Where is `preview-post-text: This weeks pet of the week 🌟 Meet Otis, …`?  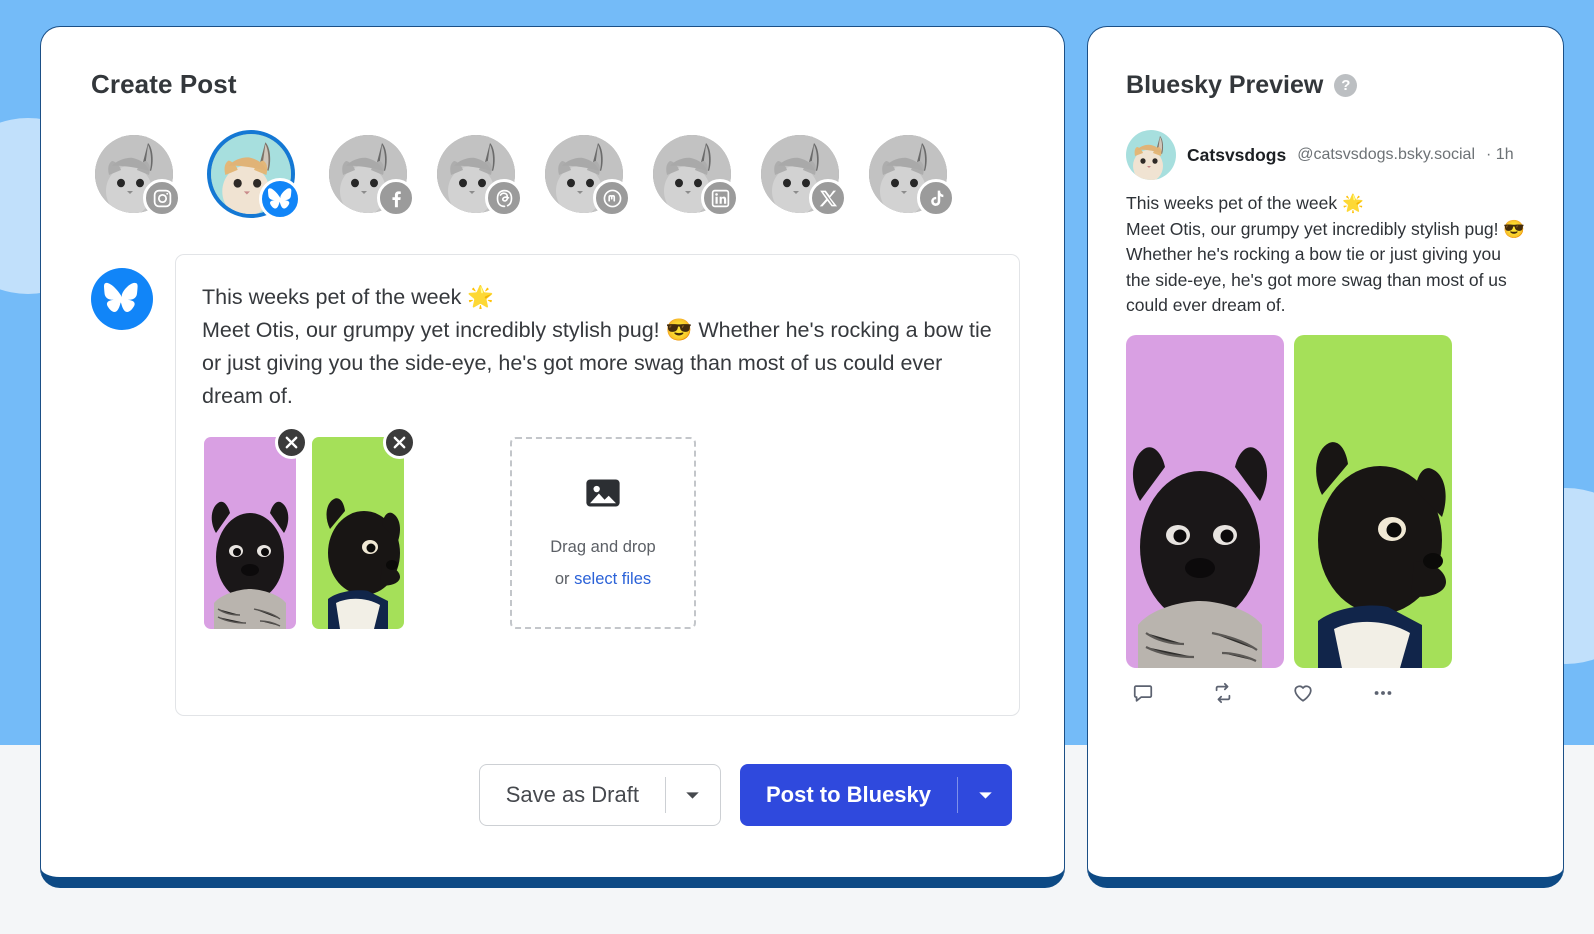
preview-post-text: This weeks pet of the week 🌟 Meet Otis, … is located at coordinates (1326, 254).